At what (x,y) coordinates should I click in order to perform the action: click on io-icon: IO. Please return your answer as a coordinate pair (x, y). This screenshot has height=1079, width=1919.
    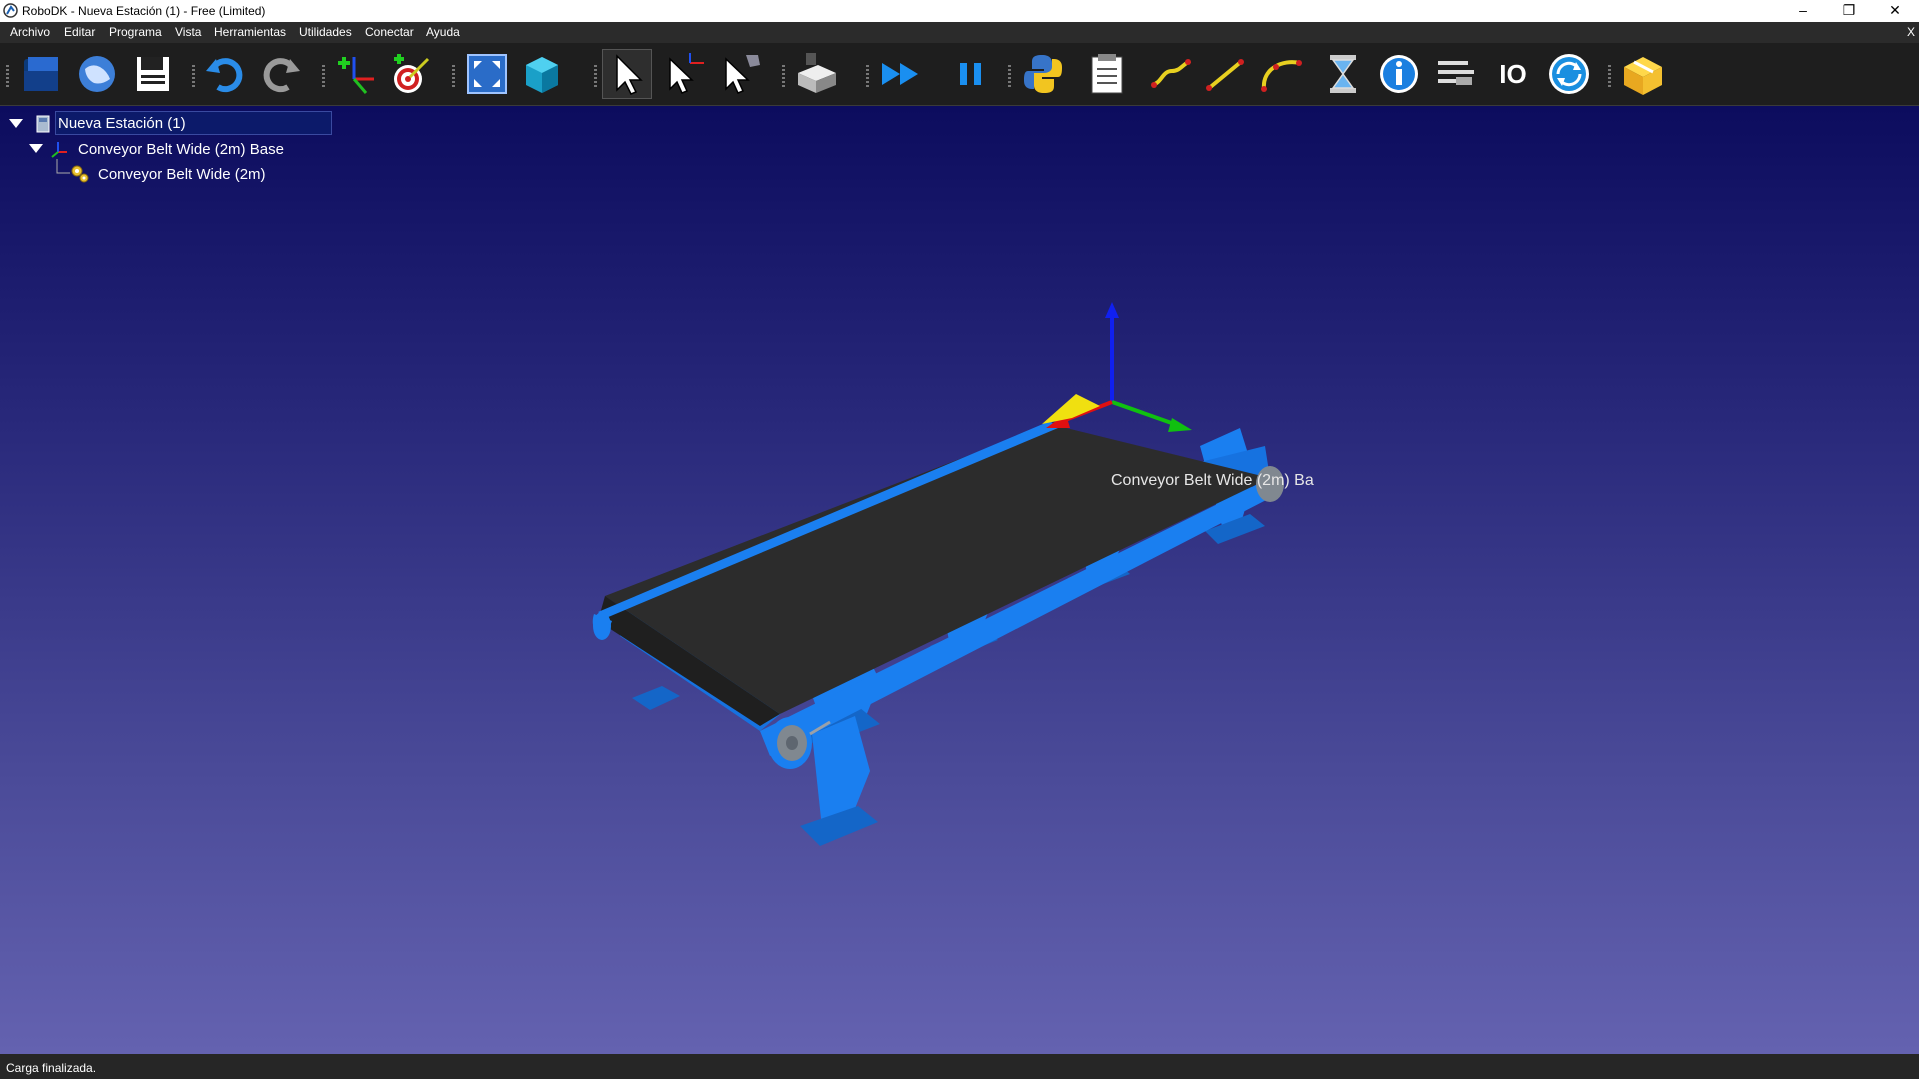
    Looking at the image, I should click on (1513, 74).